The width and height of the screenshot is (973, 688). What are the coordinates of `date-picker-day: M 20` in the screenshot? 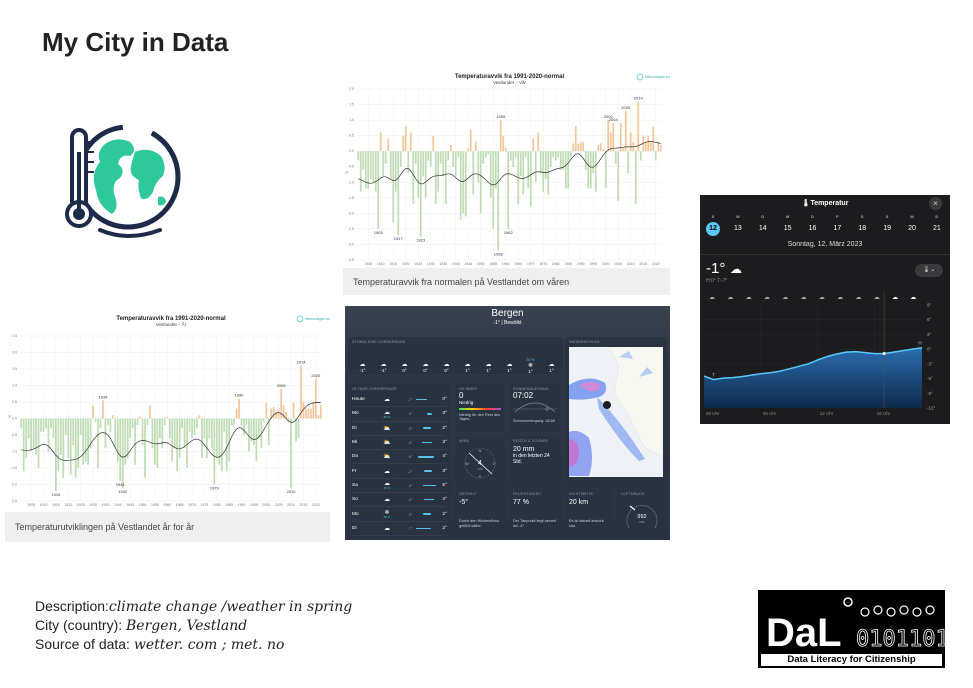 It's located at (912, 225).